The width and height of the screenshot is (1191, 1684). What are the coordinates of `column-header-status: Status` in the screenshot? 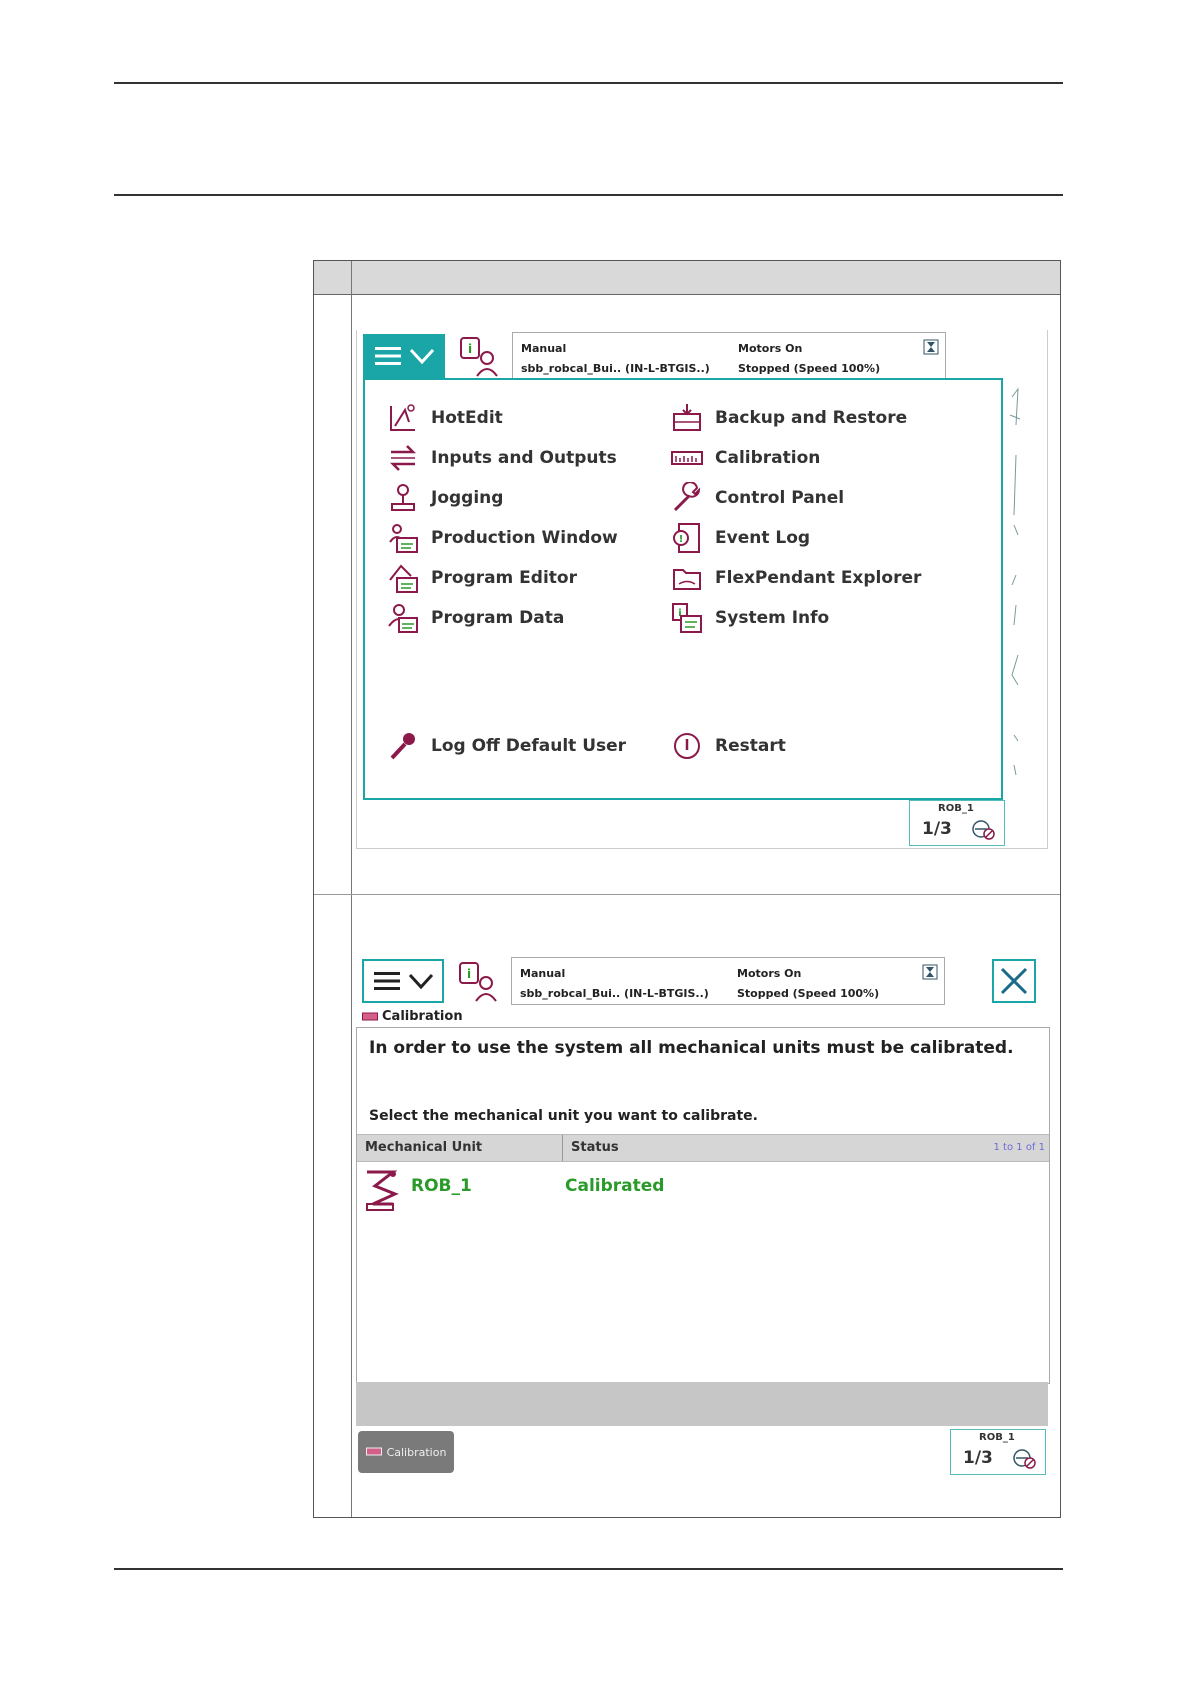 It's located at (595, 1147).